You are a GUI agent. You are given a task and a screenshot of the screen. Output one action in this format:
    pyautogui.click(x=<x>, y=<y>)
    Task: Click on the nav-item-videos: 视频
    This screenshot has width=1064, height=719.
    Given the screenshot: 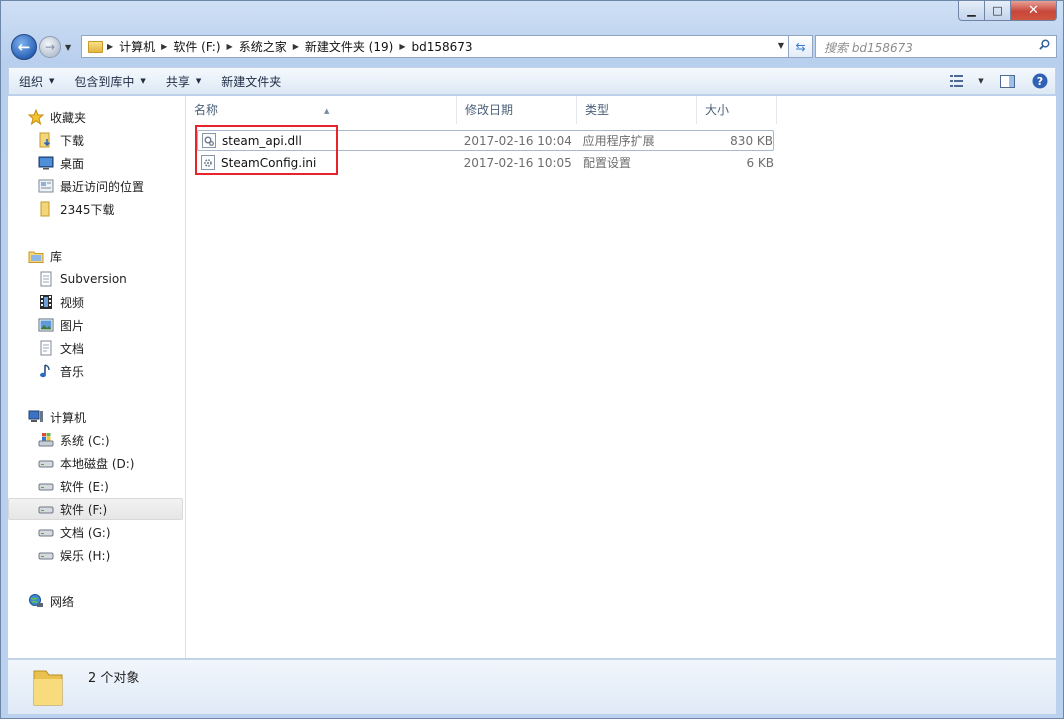 What is the action you would take?
    pyautogui.click(x=110, y=302)
    